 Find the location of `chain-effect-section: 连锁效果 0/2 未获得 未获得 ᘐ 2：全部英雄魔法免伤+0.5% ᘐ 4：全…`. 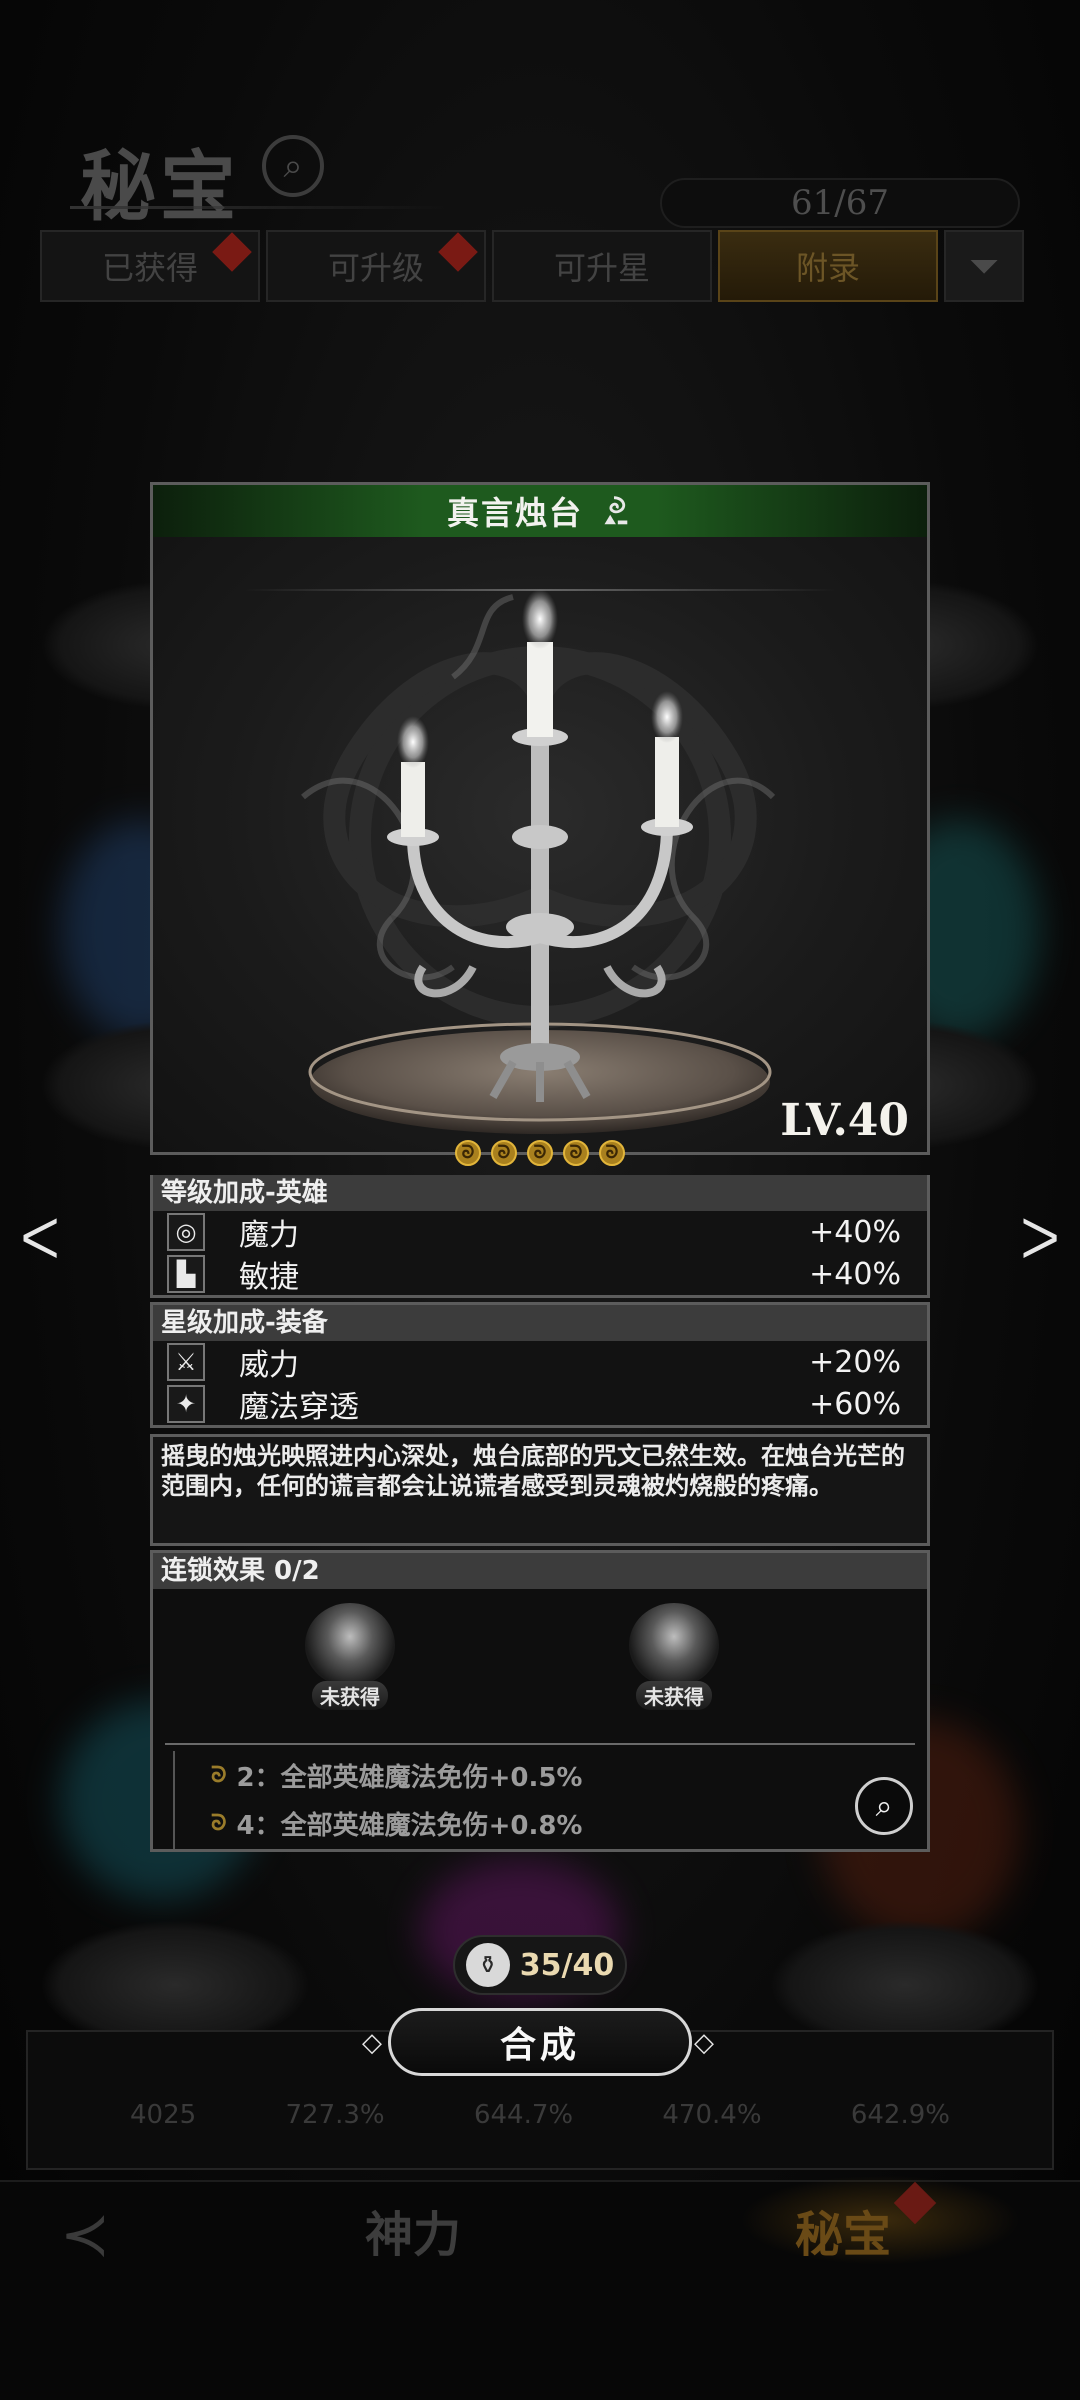

chain-effect-section: 连锁效果 0/2 未获得 未获得 ᘐ 2：全部英雄魔法免伤+0.5% ᘐ 4：全… is located at coordinates (540, 1701).